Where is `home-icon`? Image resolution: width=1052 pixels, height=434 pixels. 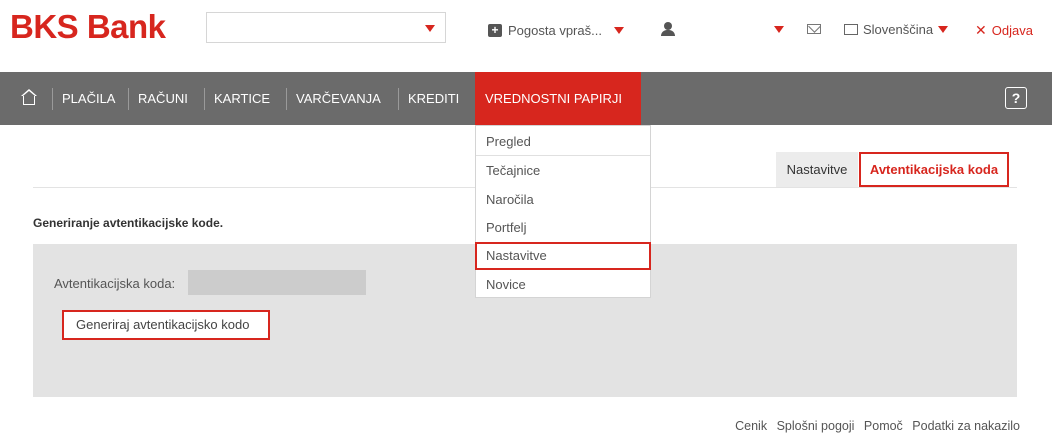 home-icon is located at coordinates (29, 98).